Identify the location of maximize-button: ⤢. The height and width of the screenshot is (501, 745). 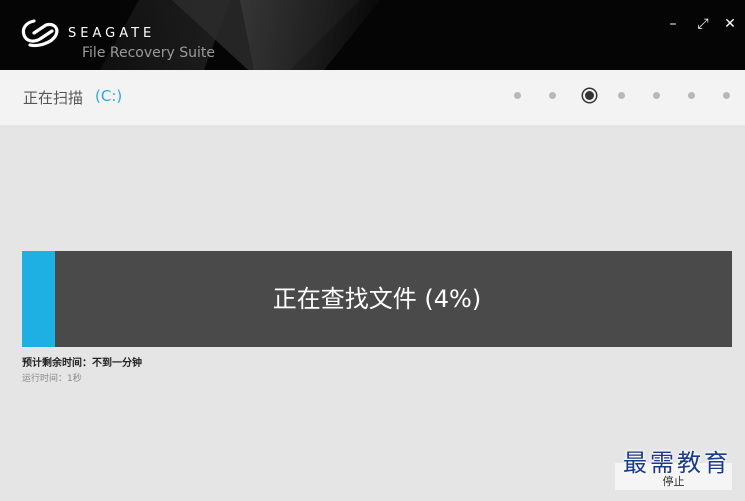
(703, 24).